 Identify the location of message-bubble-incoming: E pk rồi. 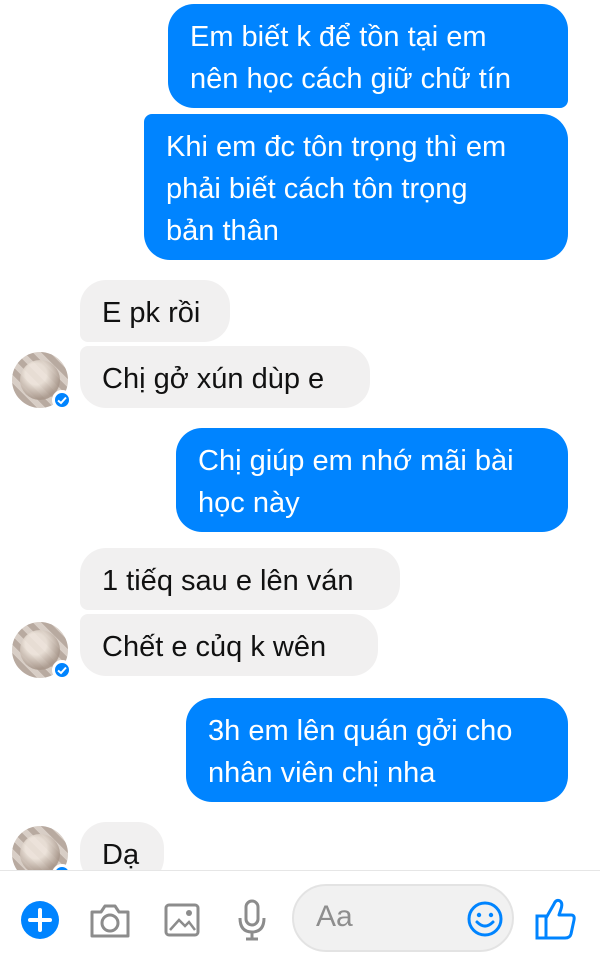
(155, 311).